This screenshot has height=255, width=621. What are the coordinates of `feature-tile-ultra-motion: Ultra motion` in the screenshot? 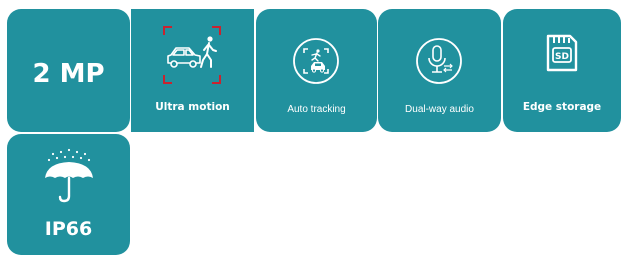 It's located at (192, 70).